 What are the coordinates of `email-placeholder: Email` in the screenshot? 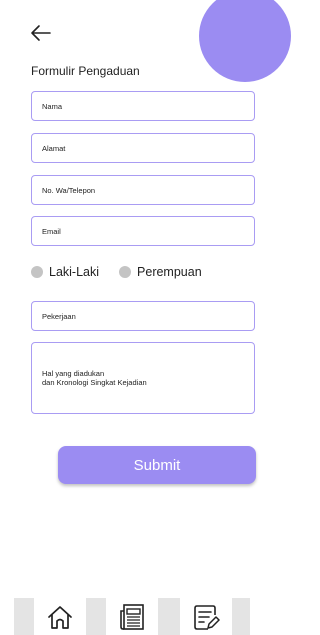 It's located at (51, 231).